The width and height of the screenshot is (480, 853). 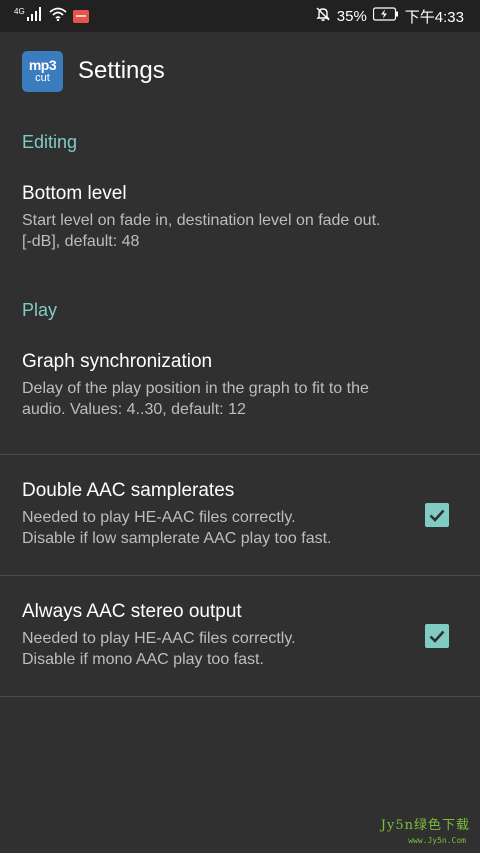 What do you see at coordinates (240, 696) in the screenshot?
I see `divider` at bounding box center [240, 696].